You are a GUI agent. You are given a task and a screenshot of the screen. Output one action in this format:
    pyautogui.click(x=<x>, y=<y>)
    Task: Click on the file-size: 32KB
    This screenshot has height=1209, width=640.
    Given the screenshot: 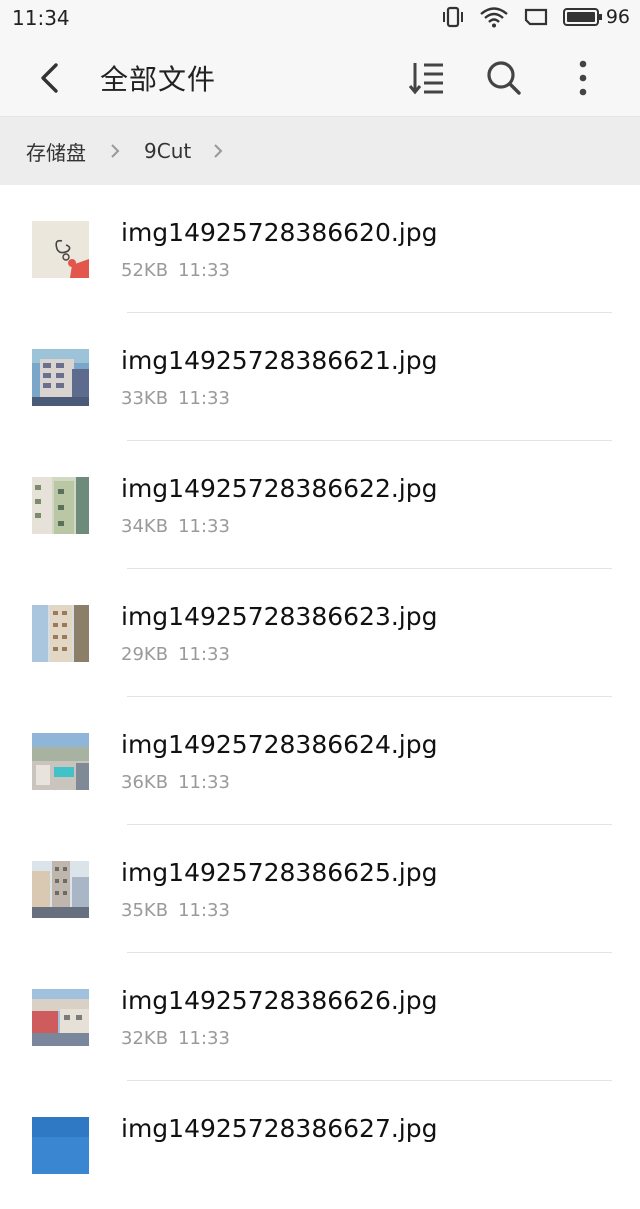 What is the action you would take?
    pyautogui.click(x=145, y=1038)
    